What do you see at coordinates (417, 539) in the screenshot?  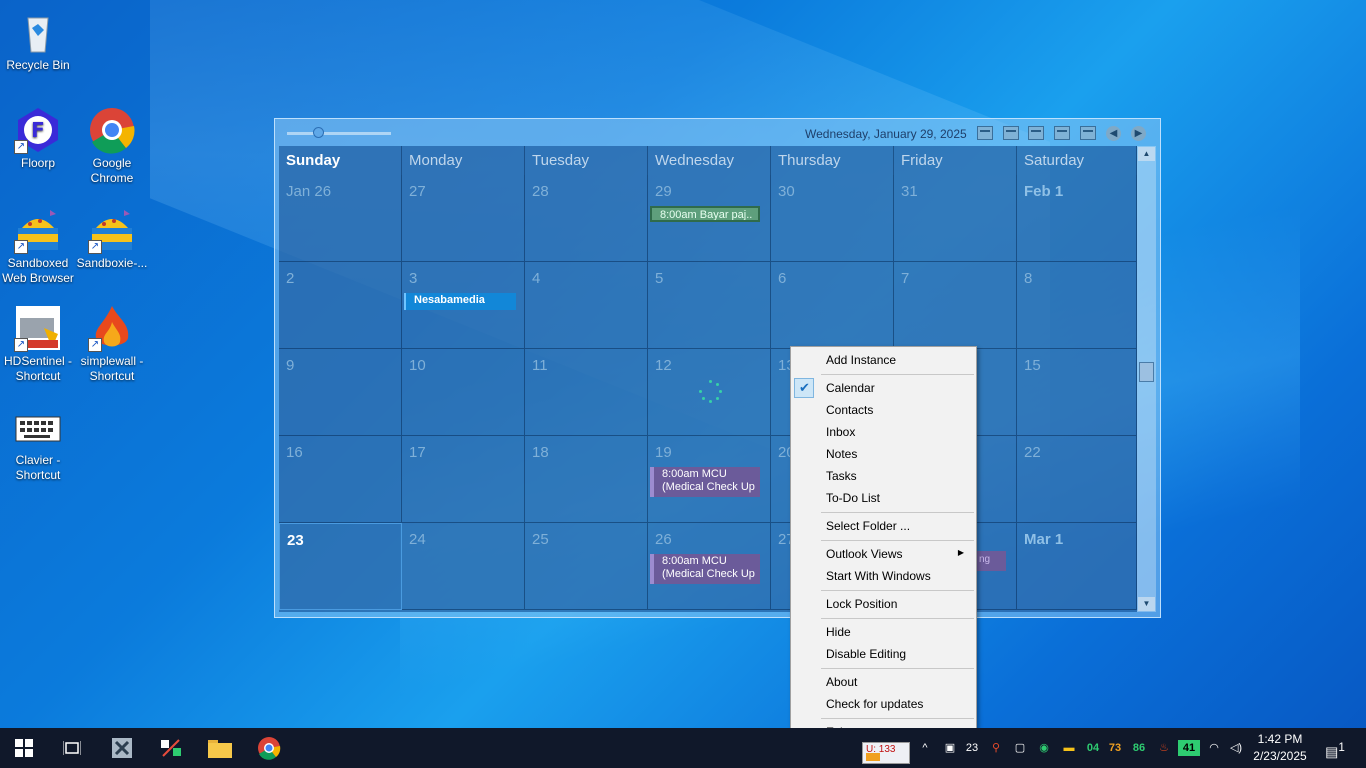 I see `day-number: 24` at bounding box center [417, 539].